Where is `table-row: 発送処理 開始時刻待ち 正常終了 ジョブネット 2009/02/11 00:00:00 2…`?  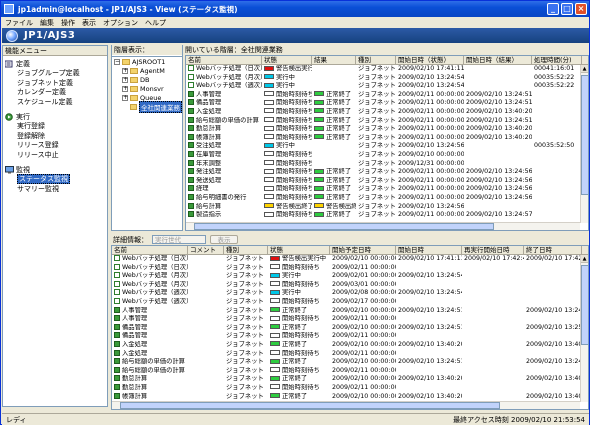 table-row: 発送処理 開始時刻待ち 正常終了 ジョブネット 2009/02/11 00:00:00 2… is located at coordinates (387, 181).